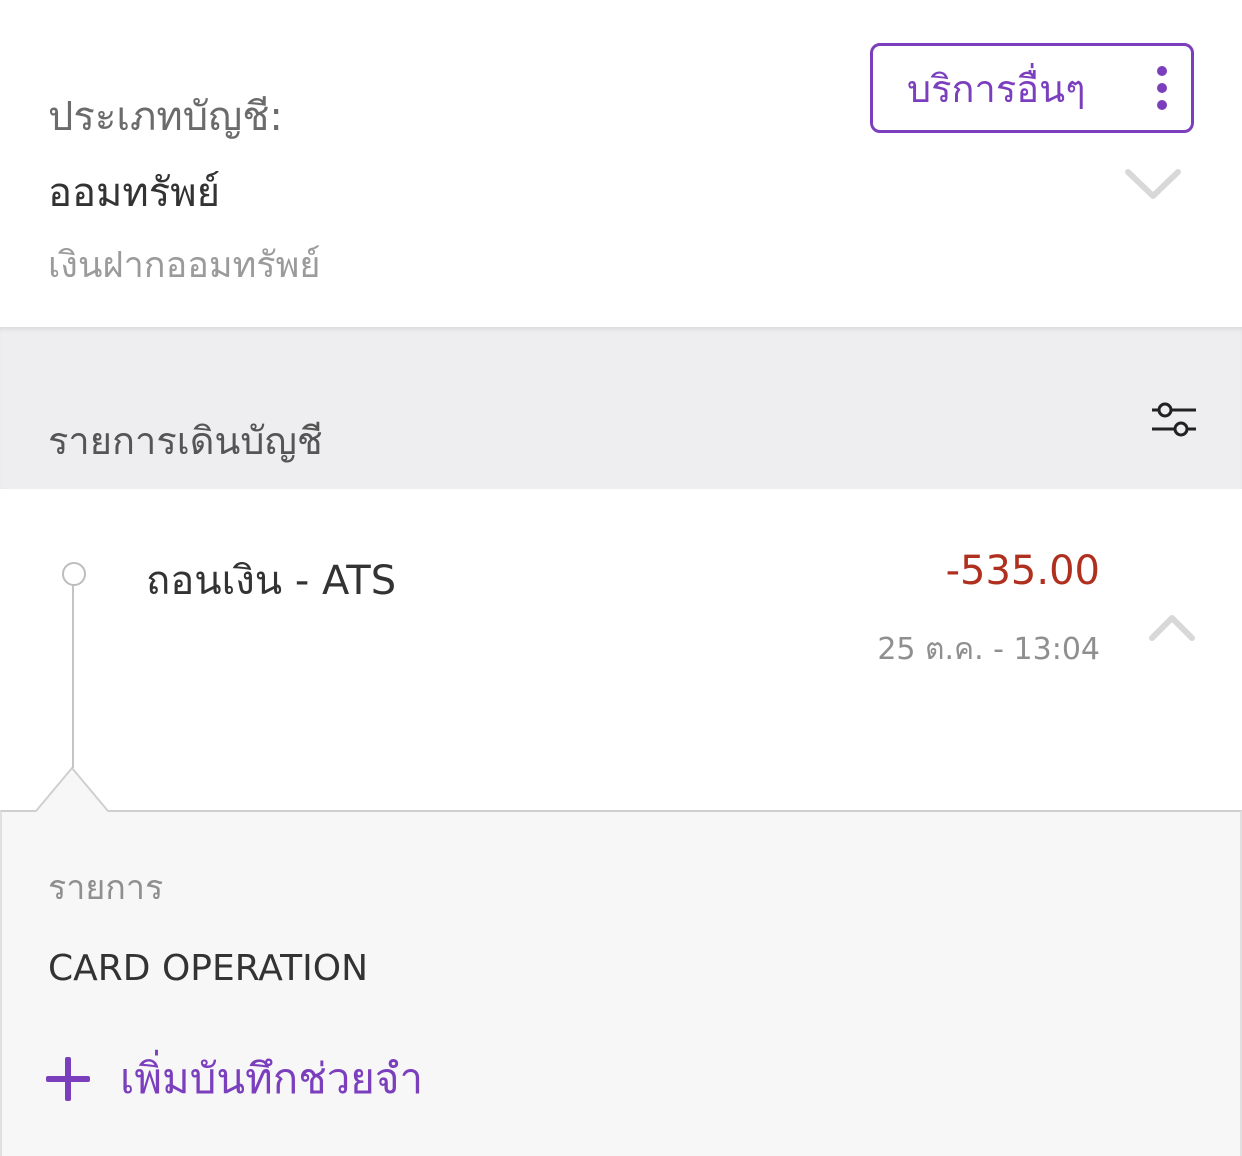  What do you see at coordinates (134, 193) in the screenshot?
I see `account-type-value: ออมทรัพย์` at bounding box center [134, 193].